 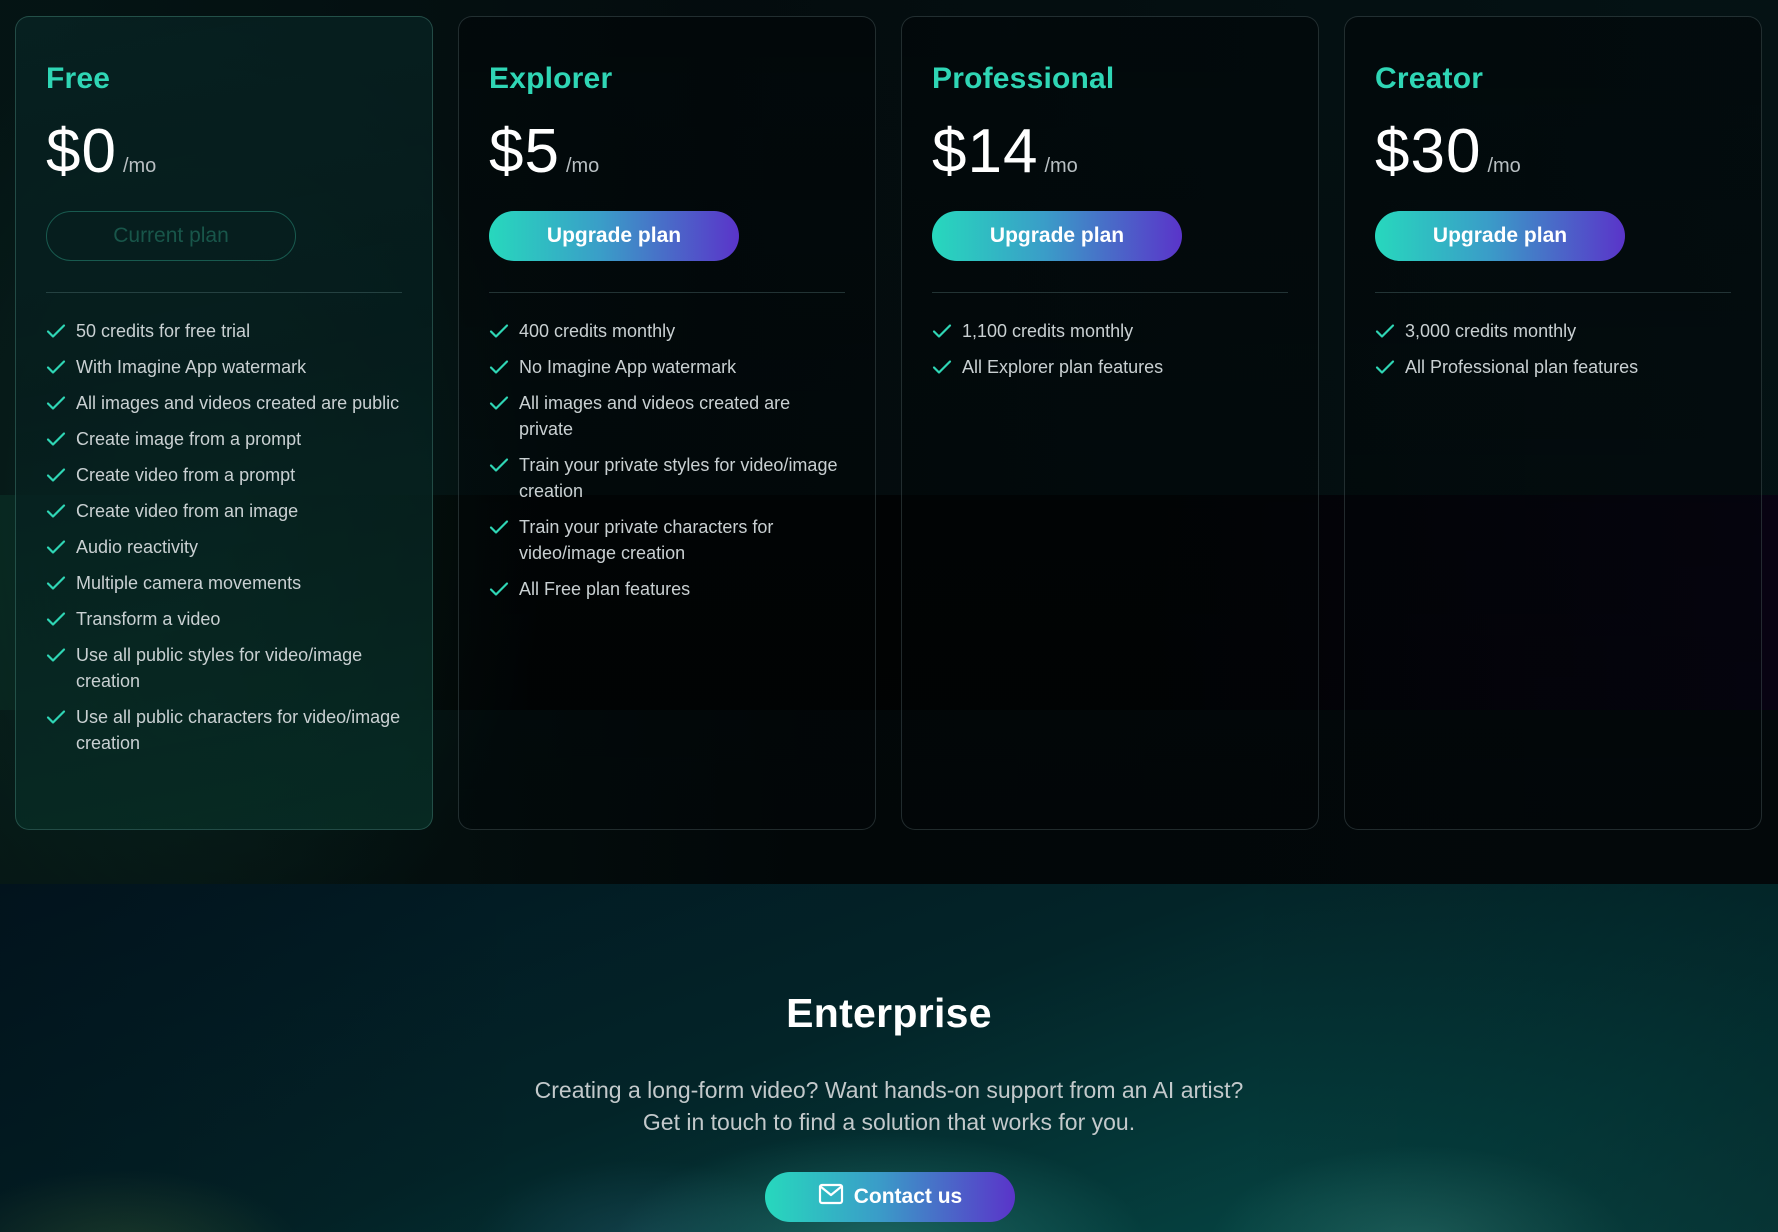 What do you see at coordinates (81, 151) in the screenshot?
I see `plan-price: $0` at bounding box center [81, 151].